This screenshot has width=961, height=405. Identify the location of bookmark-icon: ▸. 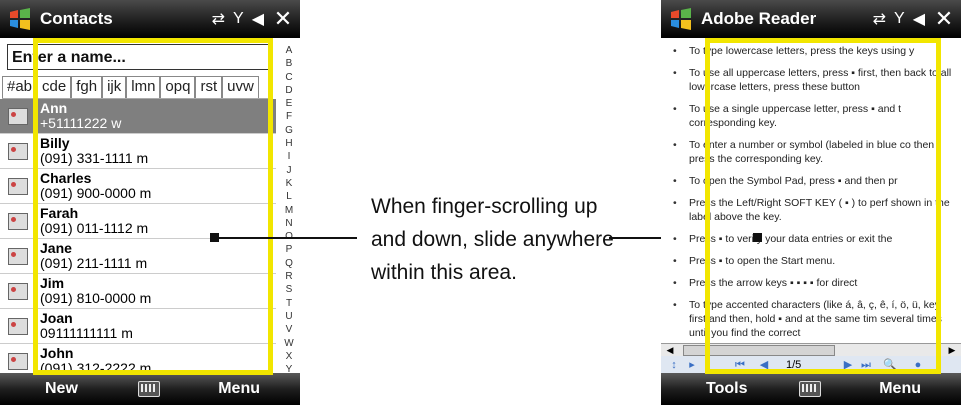
(692, 365).